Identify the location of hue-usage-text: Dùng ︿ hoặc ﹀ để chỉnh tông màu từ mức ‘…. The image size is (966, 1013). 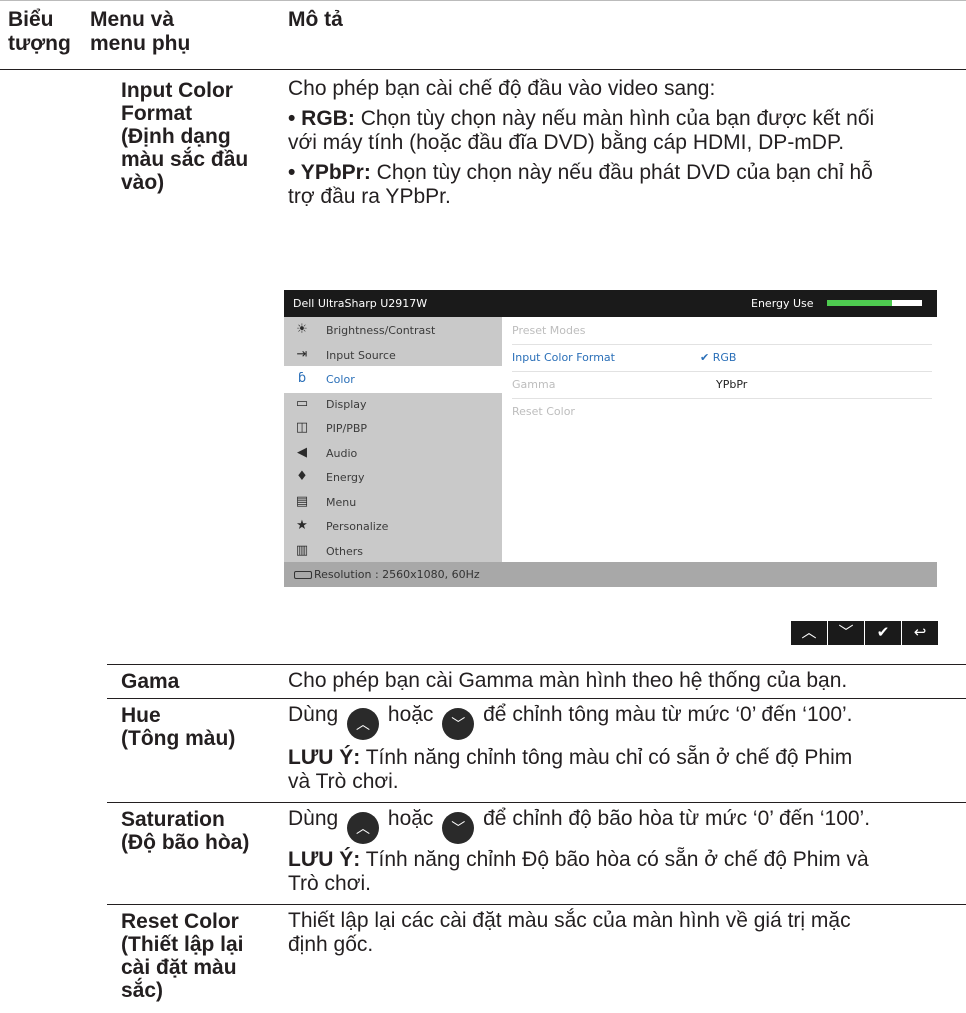
(623, 721).